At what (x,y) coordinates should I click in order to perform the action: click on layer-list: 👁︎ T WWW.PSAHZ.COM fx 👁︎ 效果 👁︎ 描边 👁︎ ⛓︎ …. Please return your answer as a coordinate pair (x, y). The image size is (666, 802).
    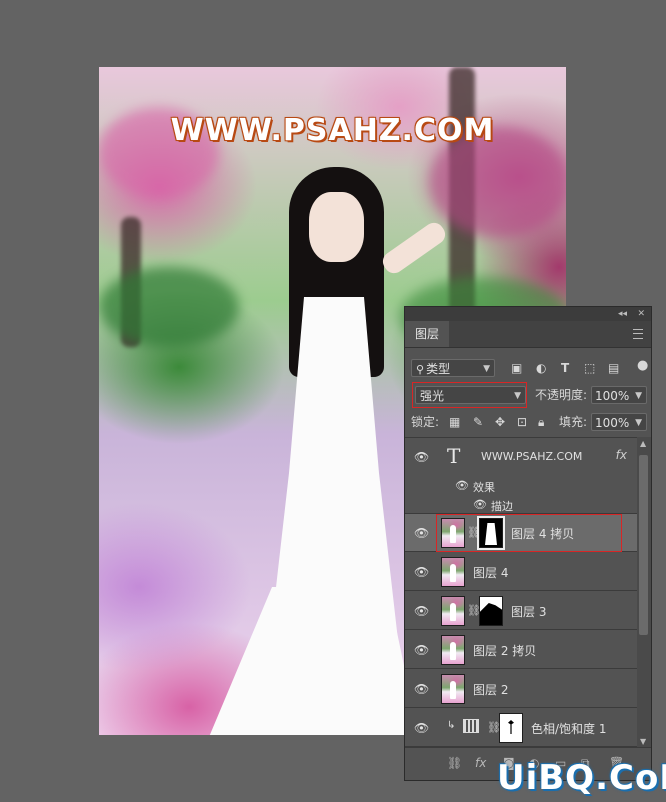
    Looking at the image, I should click on (521, 593).